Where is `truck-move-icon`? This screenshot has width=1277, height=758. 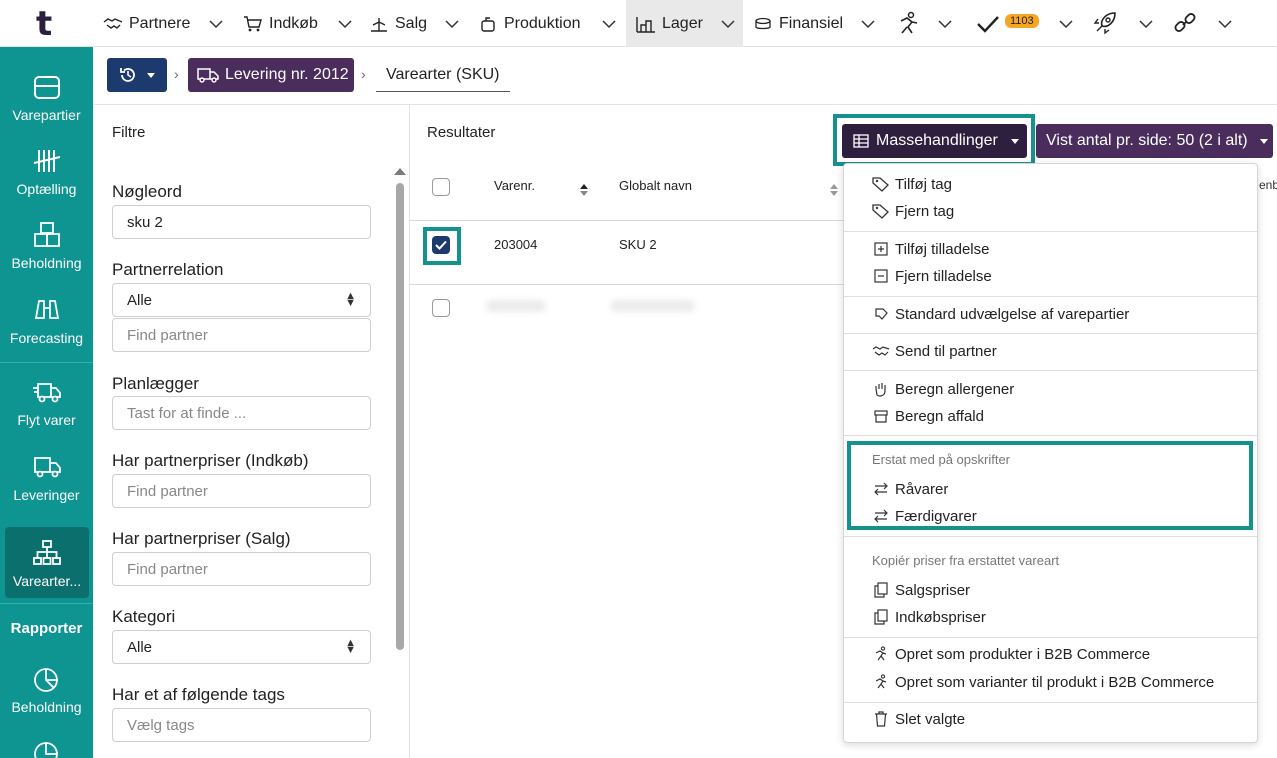
truck-move-icon is located at coordinates (46, 393).